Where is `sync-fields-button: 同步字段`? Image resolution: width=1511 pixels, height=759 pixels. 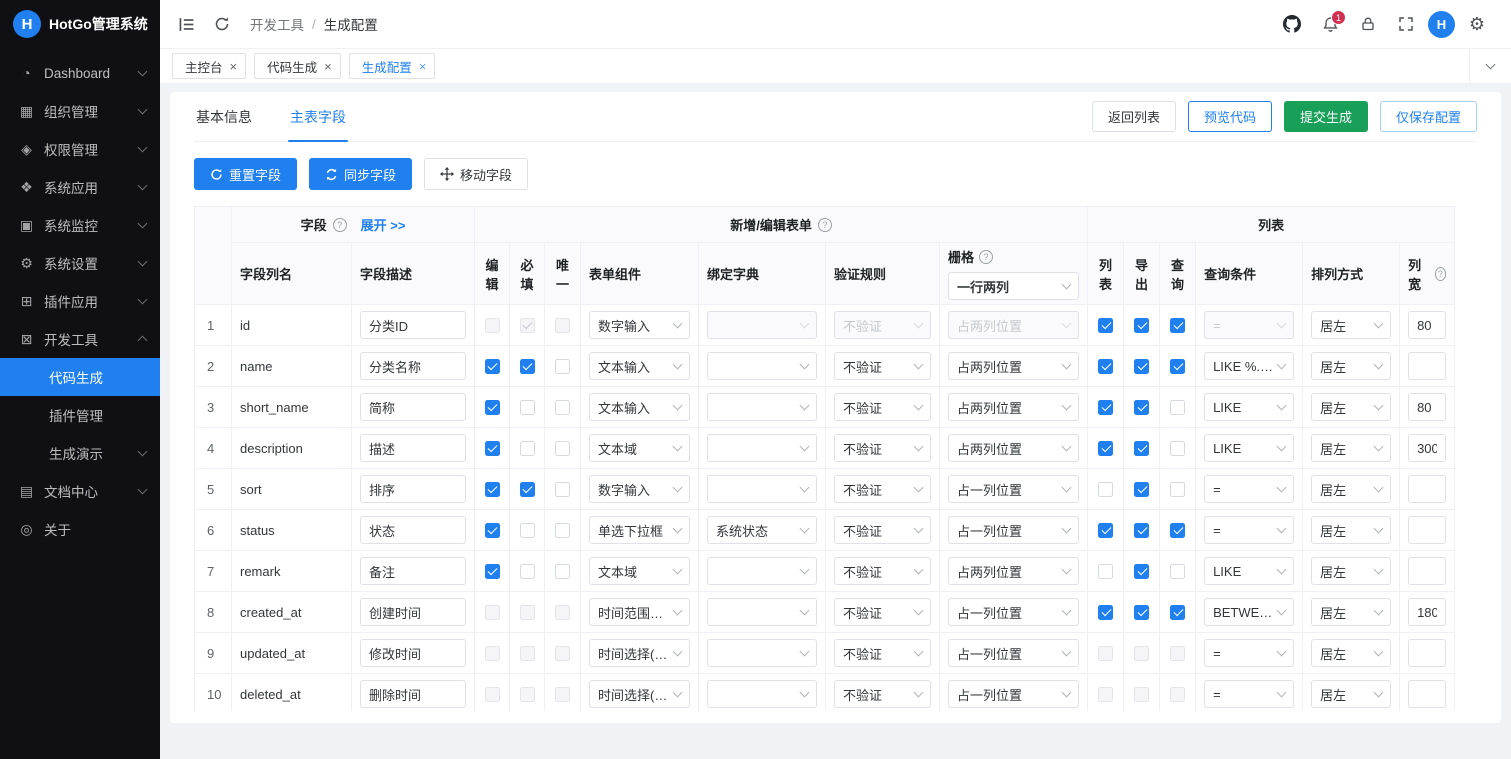 sync-fields-button: 同步字段 is located at coordinates (361, 174).